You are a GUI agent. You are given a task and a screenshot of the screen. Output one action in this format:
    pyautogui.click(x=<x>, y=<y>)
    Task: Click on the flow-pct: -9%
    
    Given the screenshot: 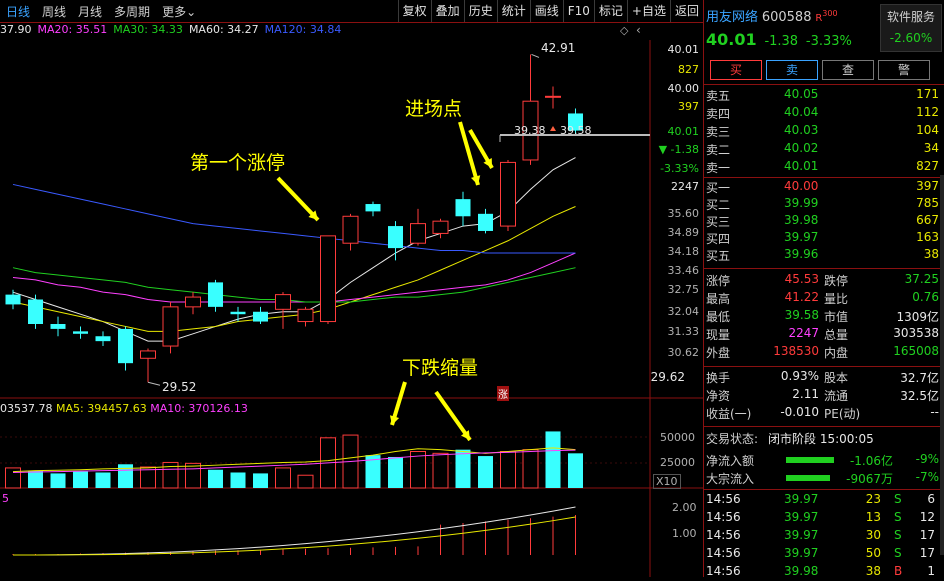 What is the action you would take?
    pyautogui.click(x=927, y=459)
    